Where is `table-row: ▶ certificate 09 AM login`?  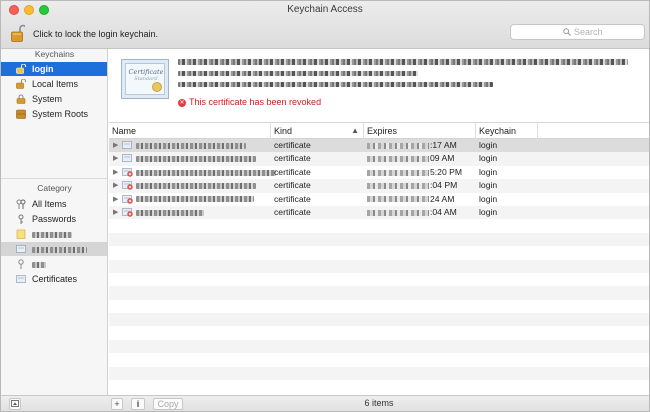
table-row: ▶ certificate 09 AM login is located at coordinates (379, 159).